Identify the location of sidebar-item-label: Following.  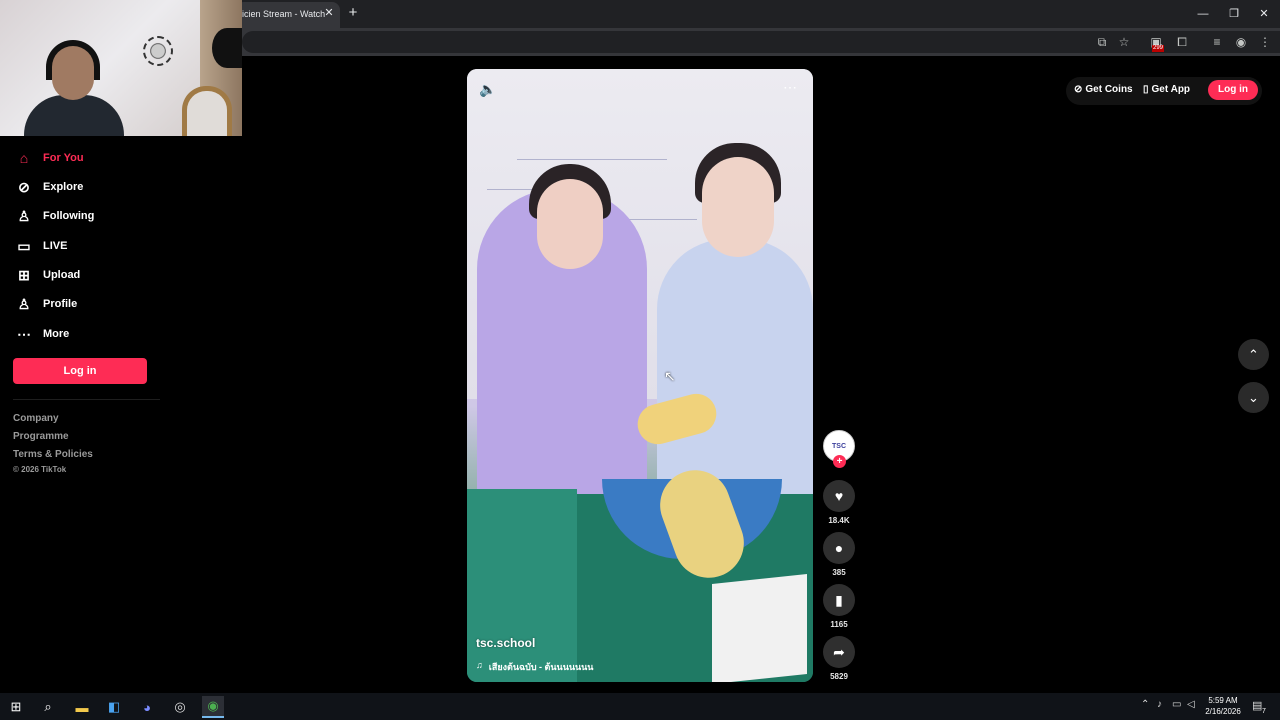
(69, 216).